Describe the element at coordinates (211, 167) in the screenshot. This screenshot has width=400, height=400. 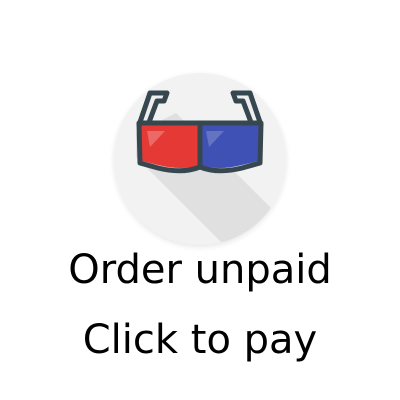
I see `3d-glasses-icon` at that location.